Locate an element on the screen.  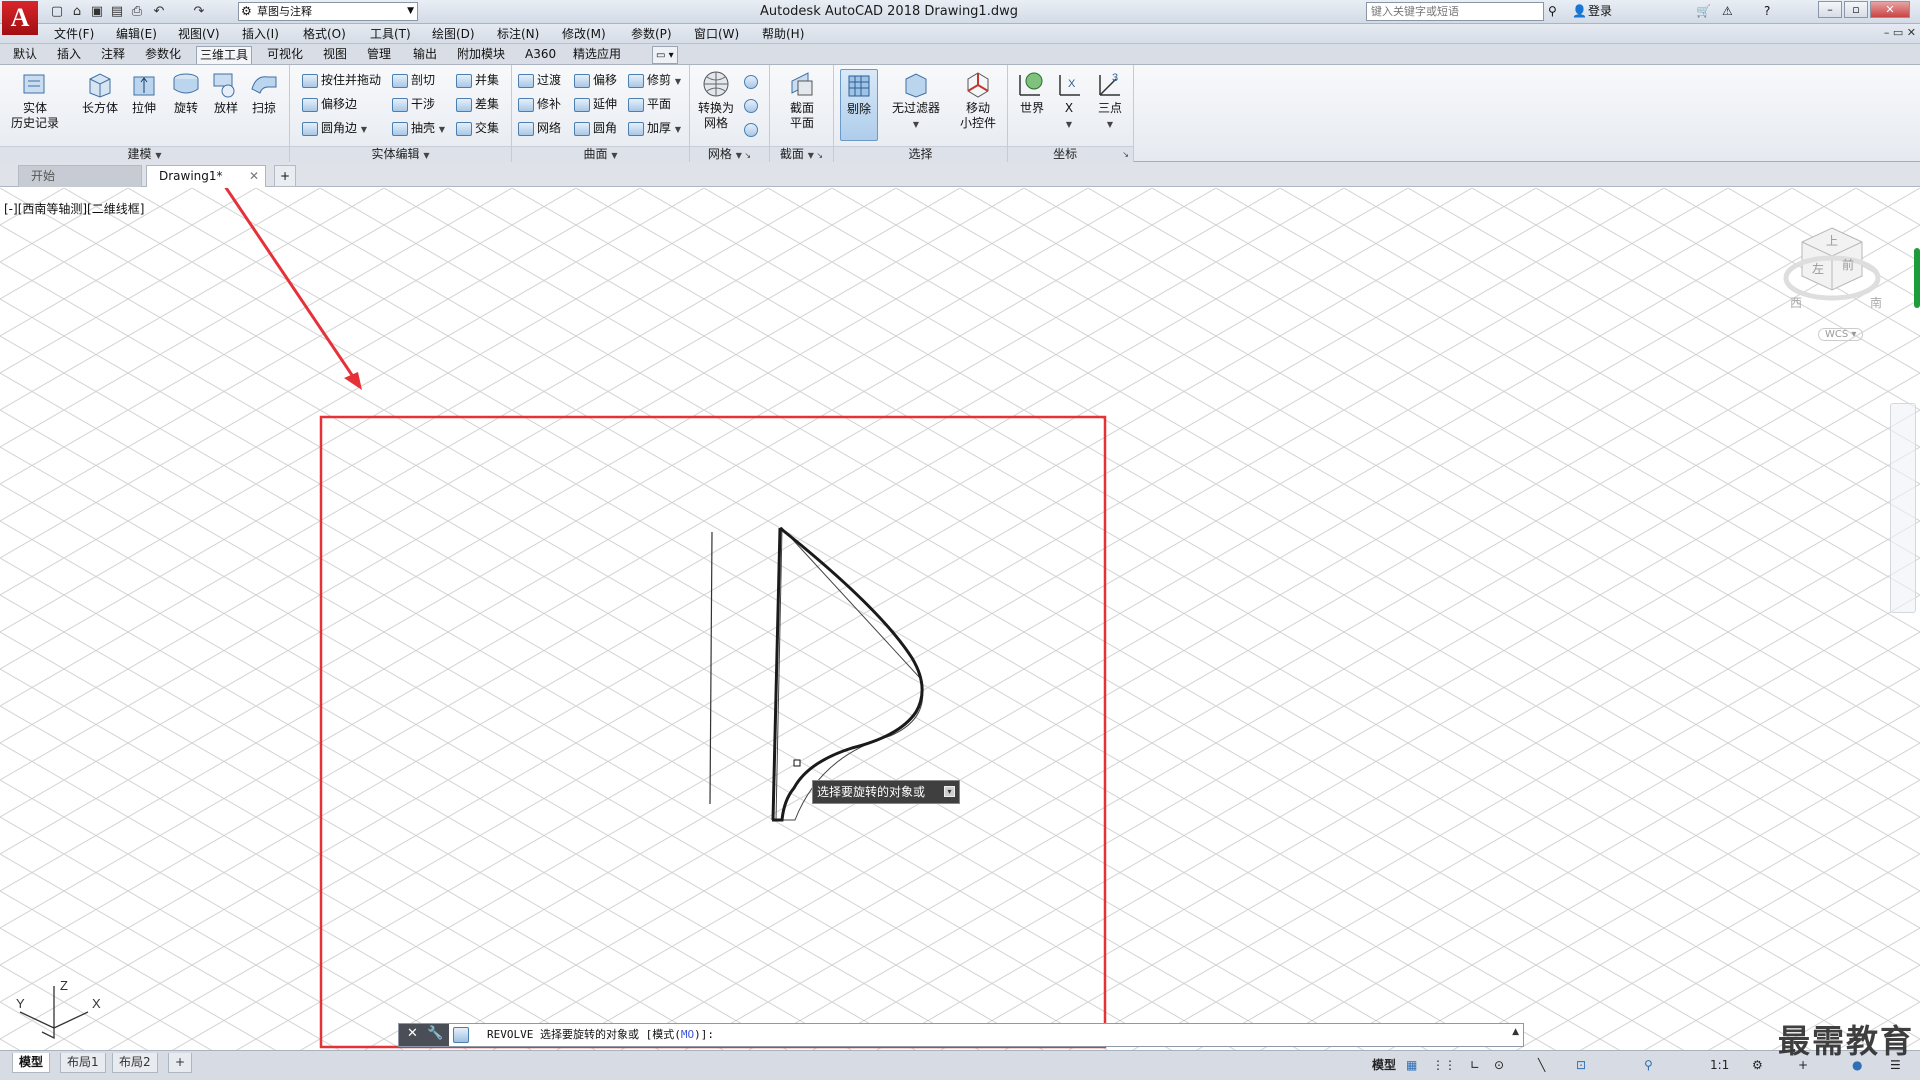
ucs-world-button: 世界 is located at coordinates (1032, 92).